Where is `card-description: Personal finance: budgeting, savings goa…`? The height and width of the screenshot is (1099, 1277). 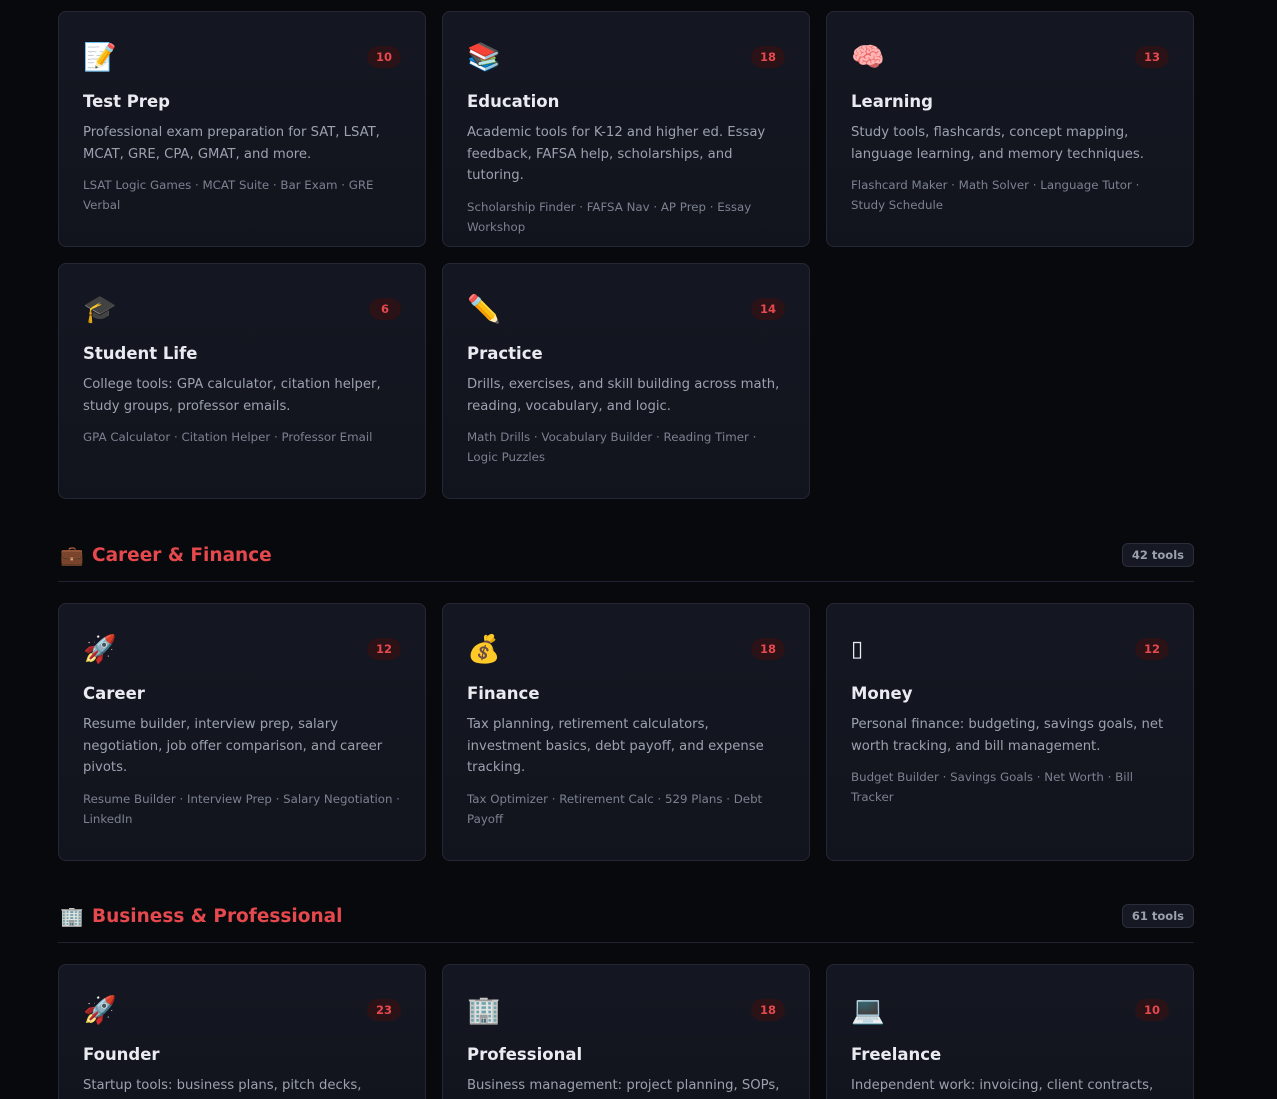 card-description: Personal finance: budgeting, savings goa… is located at coordinates (1007, 735).